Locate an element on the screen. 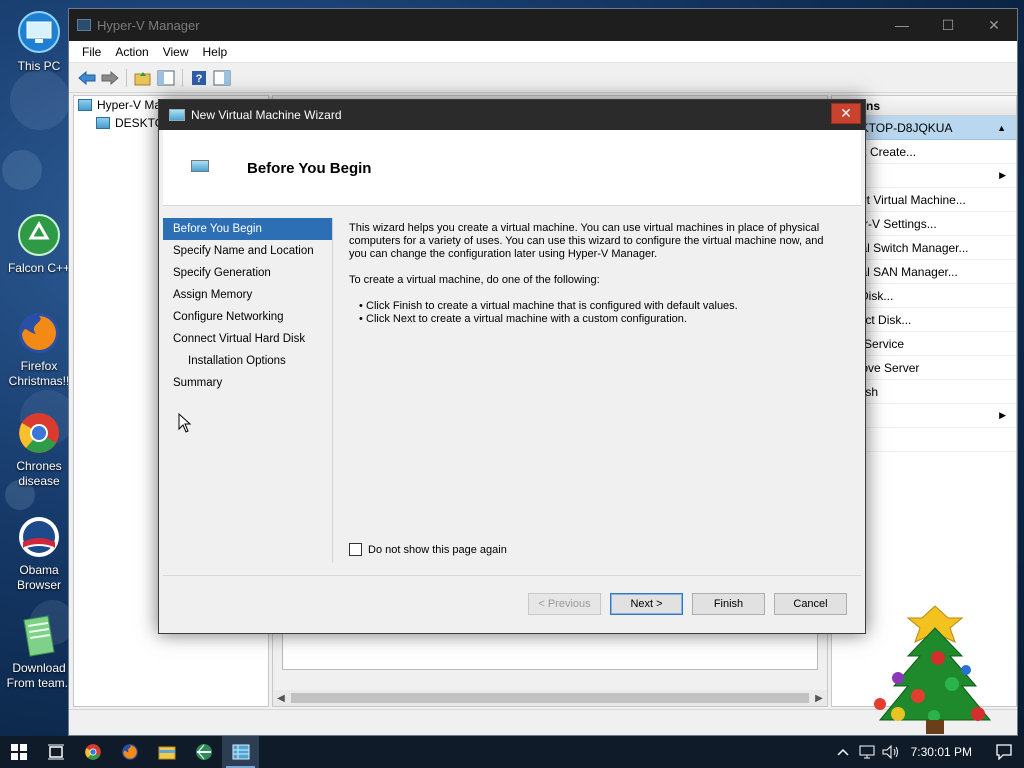 The image size is (1024, 768). notification-icon is located at coordinates (1004, 752).